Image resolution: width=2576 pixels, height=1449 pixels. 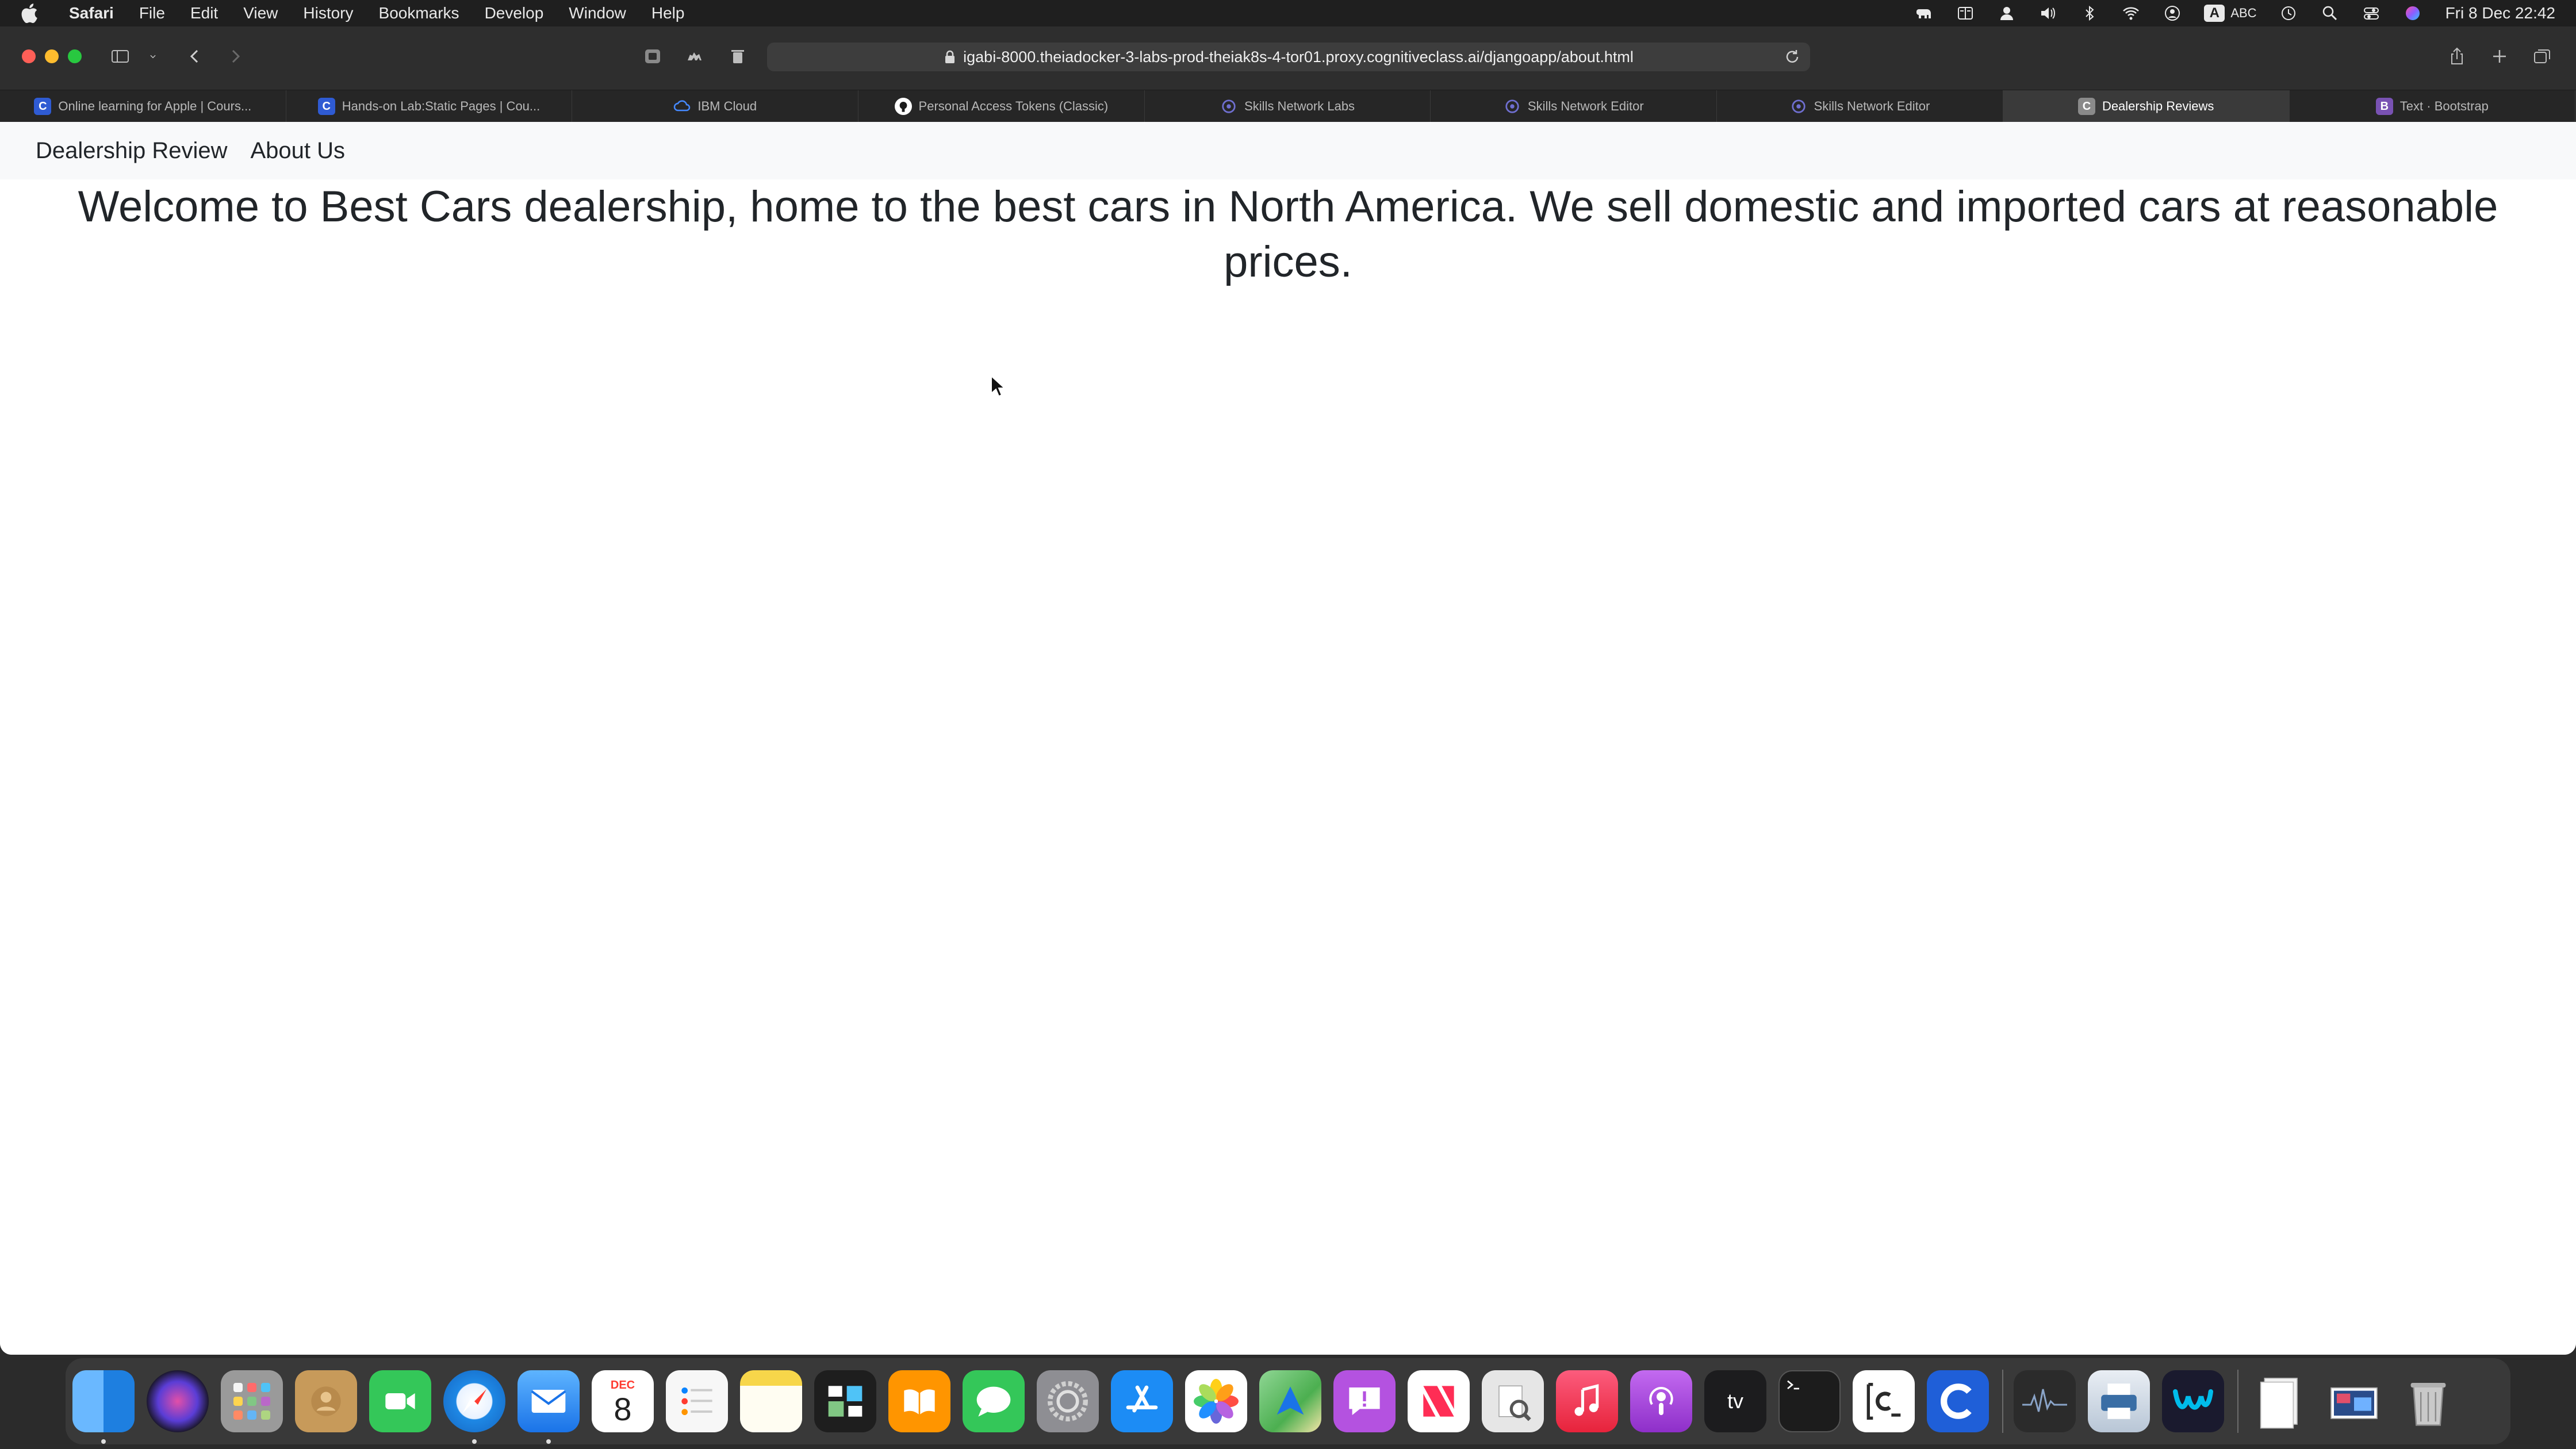 I want to click on reminders-icon, so click(x=697, y=1401).